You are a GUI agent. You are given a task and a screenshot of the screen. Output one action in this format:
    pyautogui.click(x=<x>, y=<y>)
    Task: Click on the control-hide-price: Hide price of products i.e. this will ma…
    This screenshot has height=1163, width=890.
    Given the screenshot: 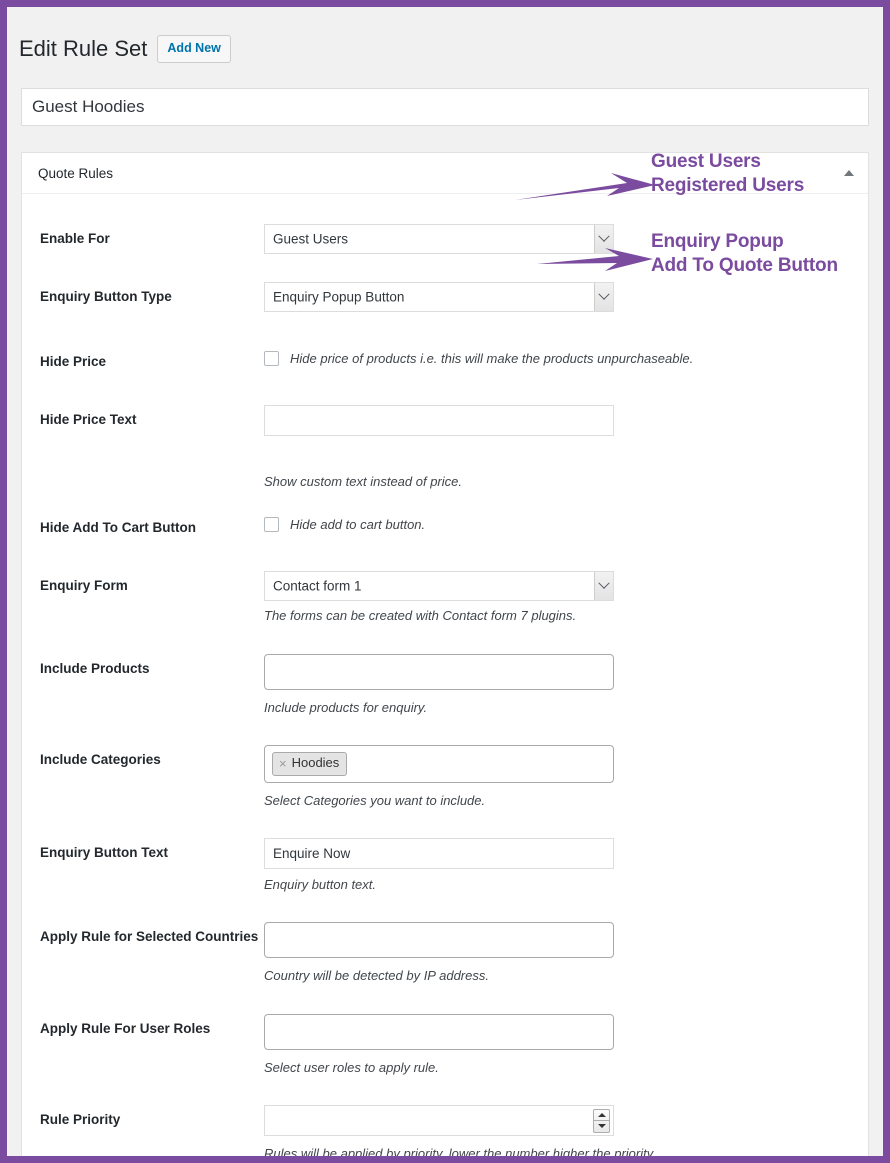 What is the action you would take?
    pyautogui.click(x=557, y=357)
    